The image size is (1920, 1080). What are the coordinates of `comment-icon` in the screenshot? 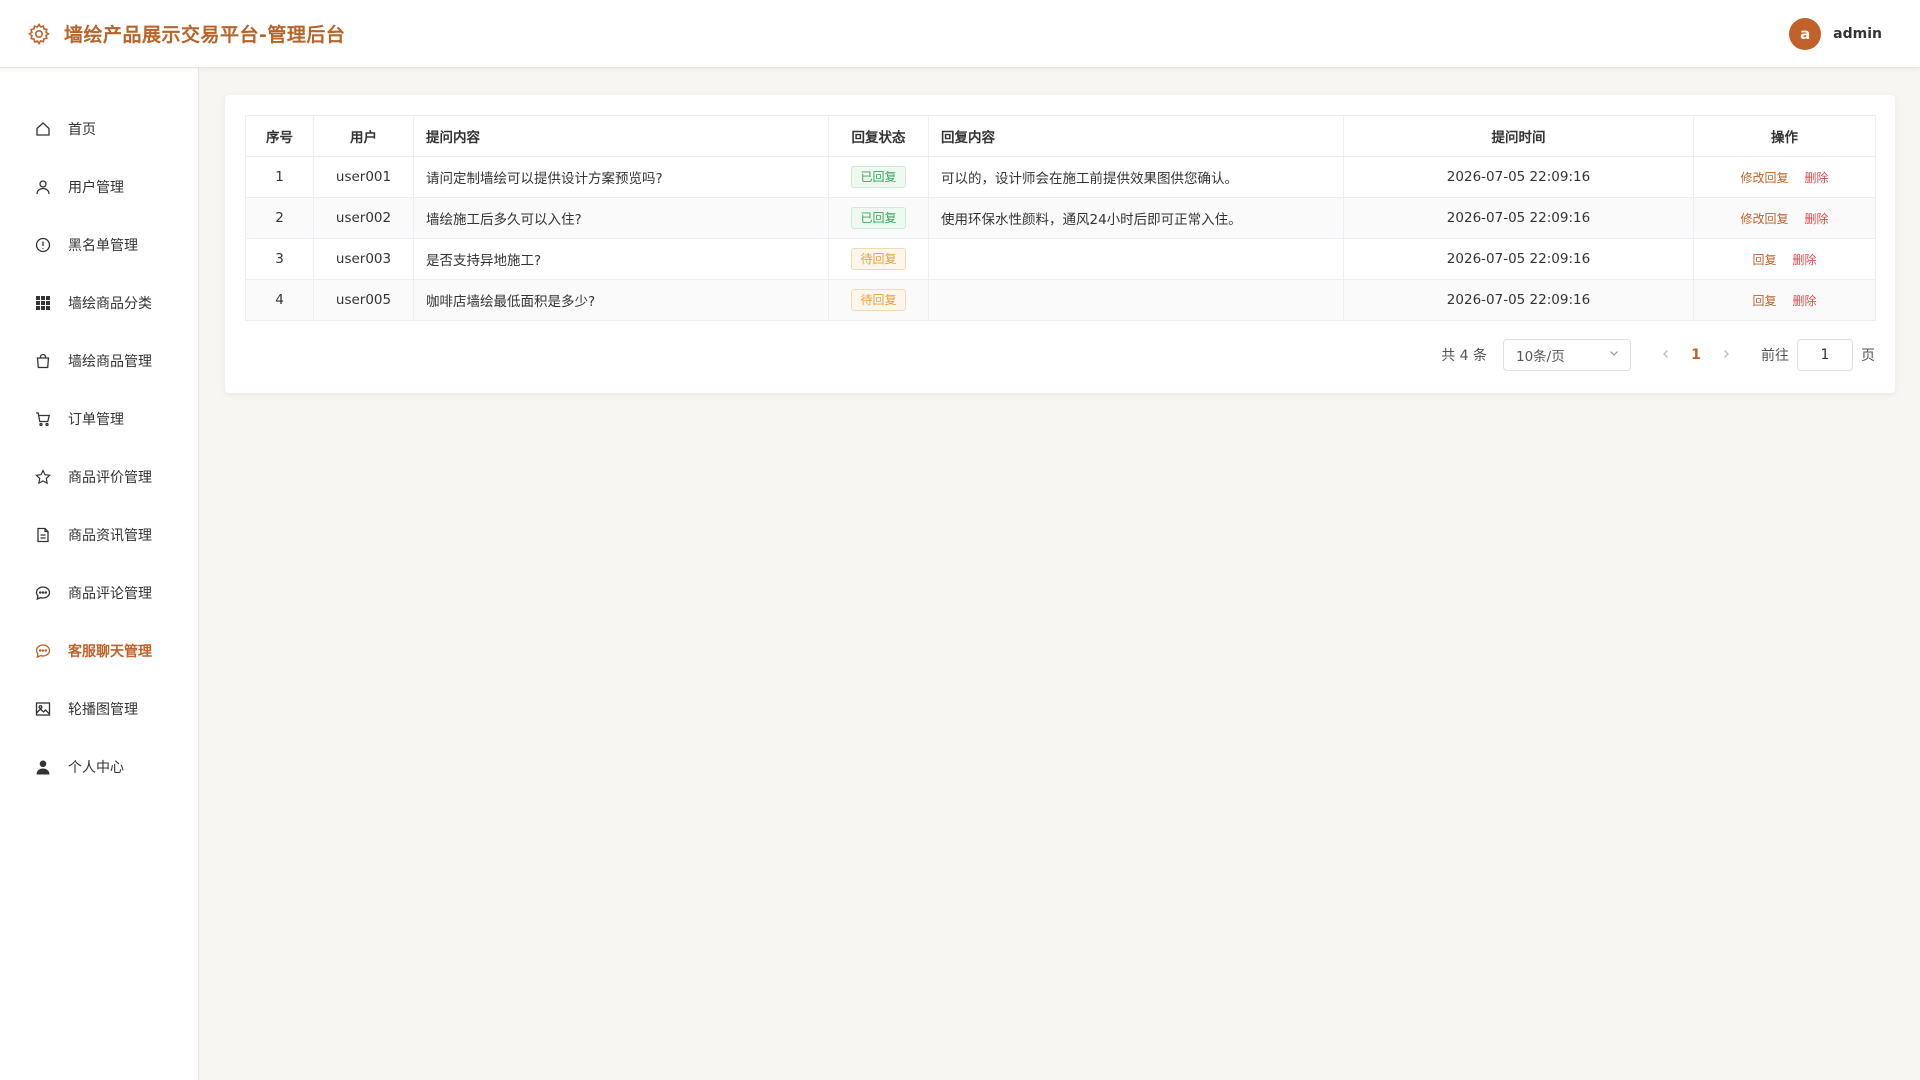 It's located at (43, 593).